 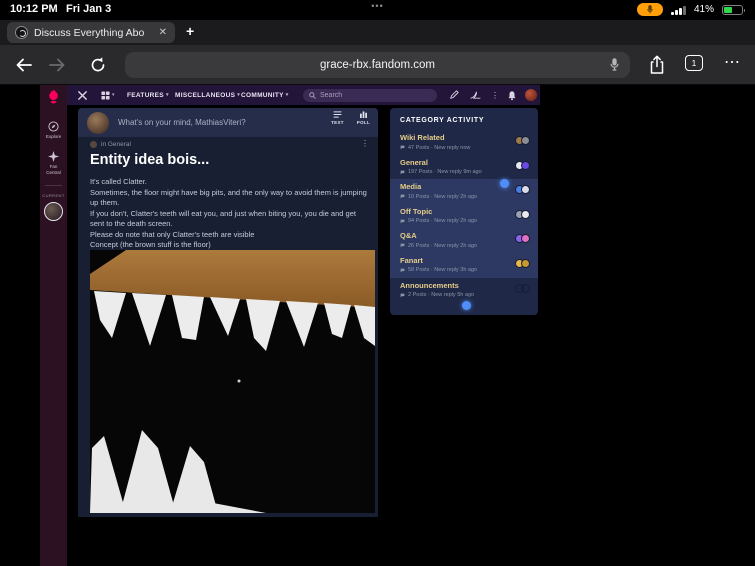 I want to click on status-bar: 10:12 PM Fri Jan 3 ••• 41%, so click(x=377, y=10).